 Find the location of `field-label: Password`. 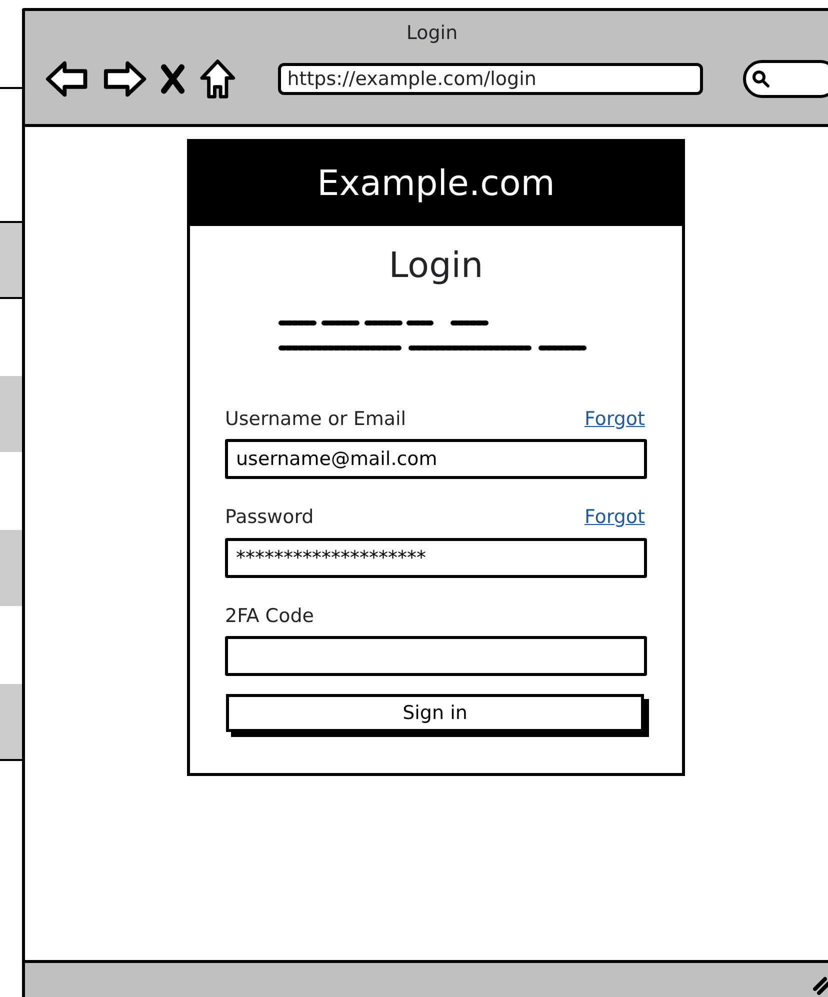

field-label: Password is located at coordinates (269, 517).